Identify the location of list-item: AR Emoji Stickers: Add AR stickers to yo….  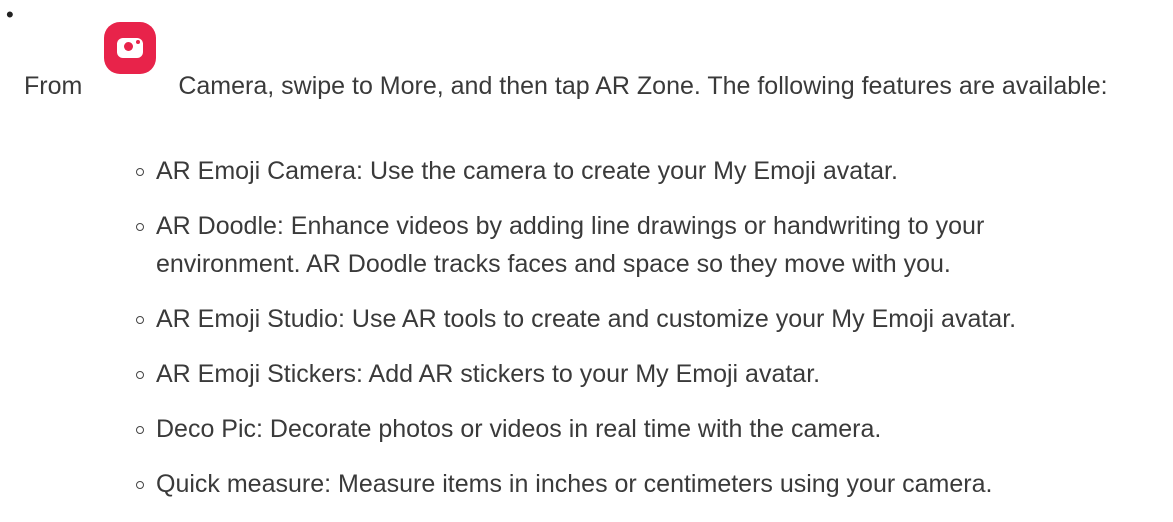
(652, 374).